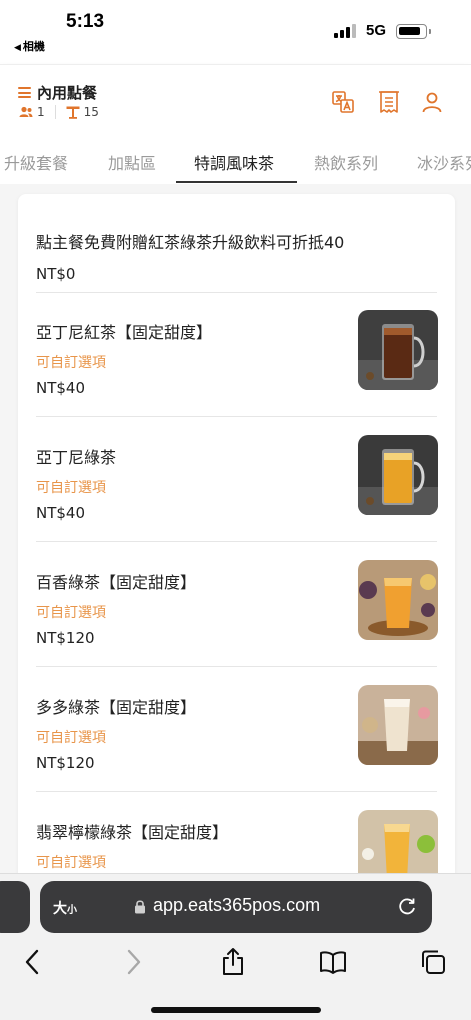  What do you see at coordinates (59, 112) in the screenshot?
I see `order-meta: 1 15` at bounding box center [59, 112].